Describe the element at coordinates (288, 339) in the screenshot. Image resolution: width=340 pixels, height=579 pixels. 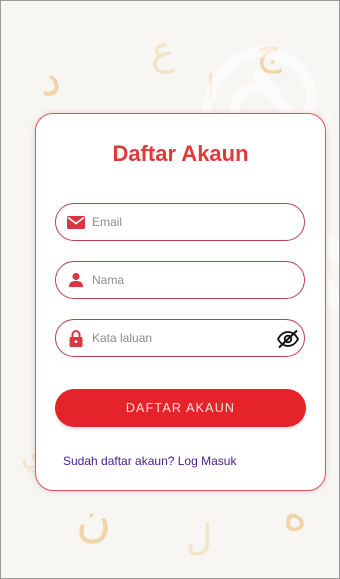
I see `eye-off-icon` at that location.